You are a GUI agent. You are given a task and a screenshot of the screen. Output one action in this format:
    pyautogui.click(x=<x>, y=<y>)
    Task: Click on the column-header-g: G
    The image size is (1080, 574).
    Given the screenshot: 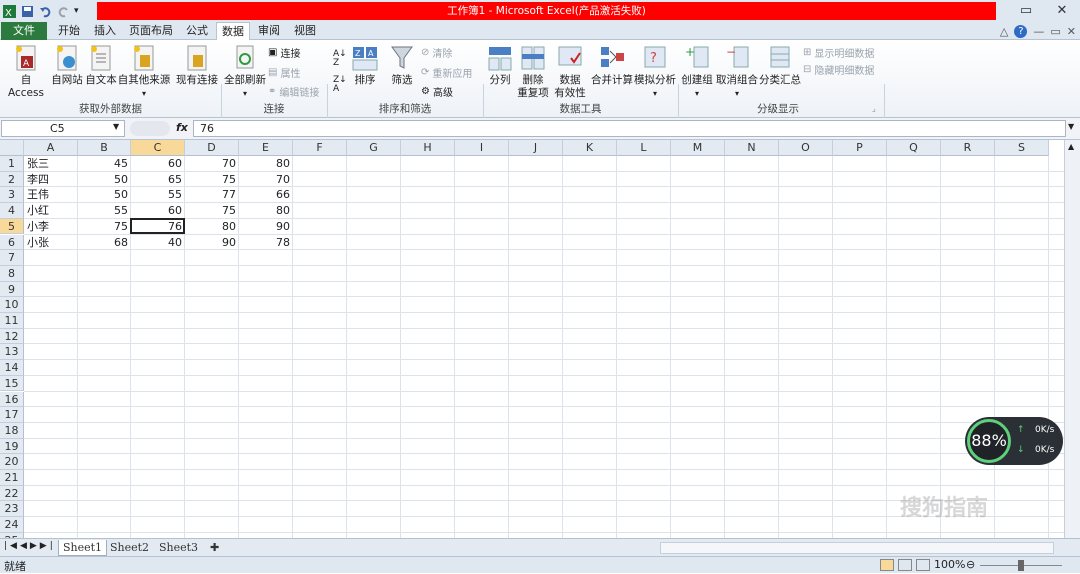 What is the action you would take?
    pyautogui.click(x=374, y=148)
    